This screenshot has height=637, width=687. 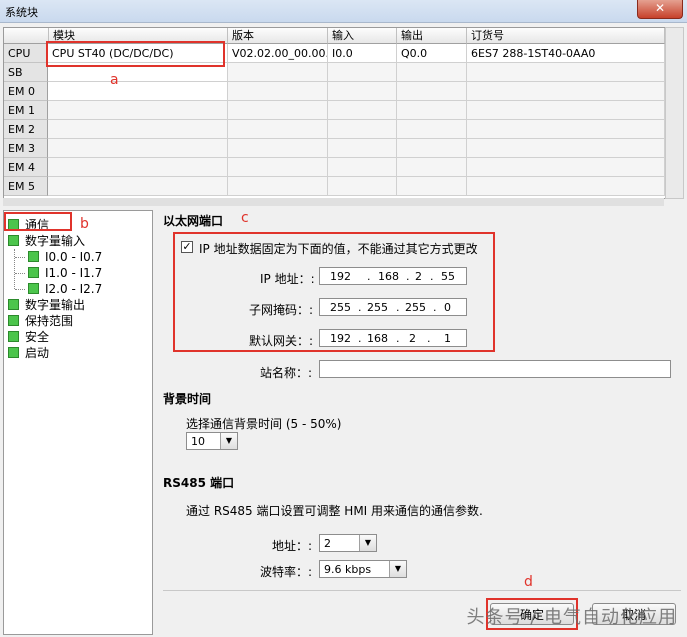 What do you see at coordinates (528, 582) in the screenshot?
I see `annotation-d: d` at bounding box center [528, 582].